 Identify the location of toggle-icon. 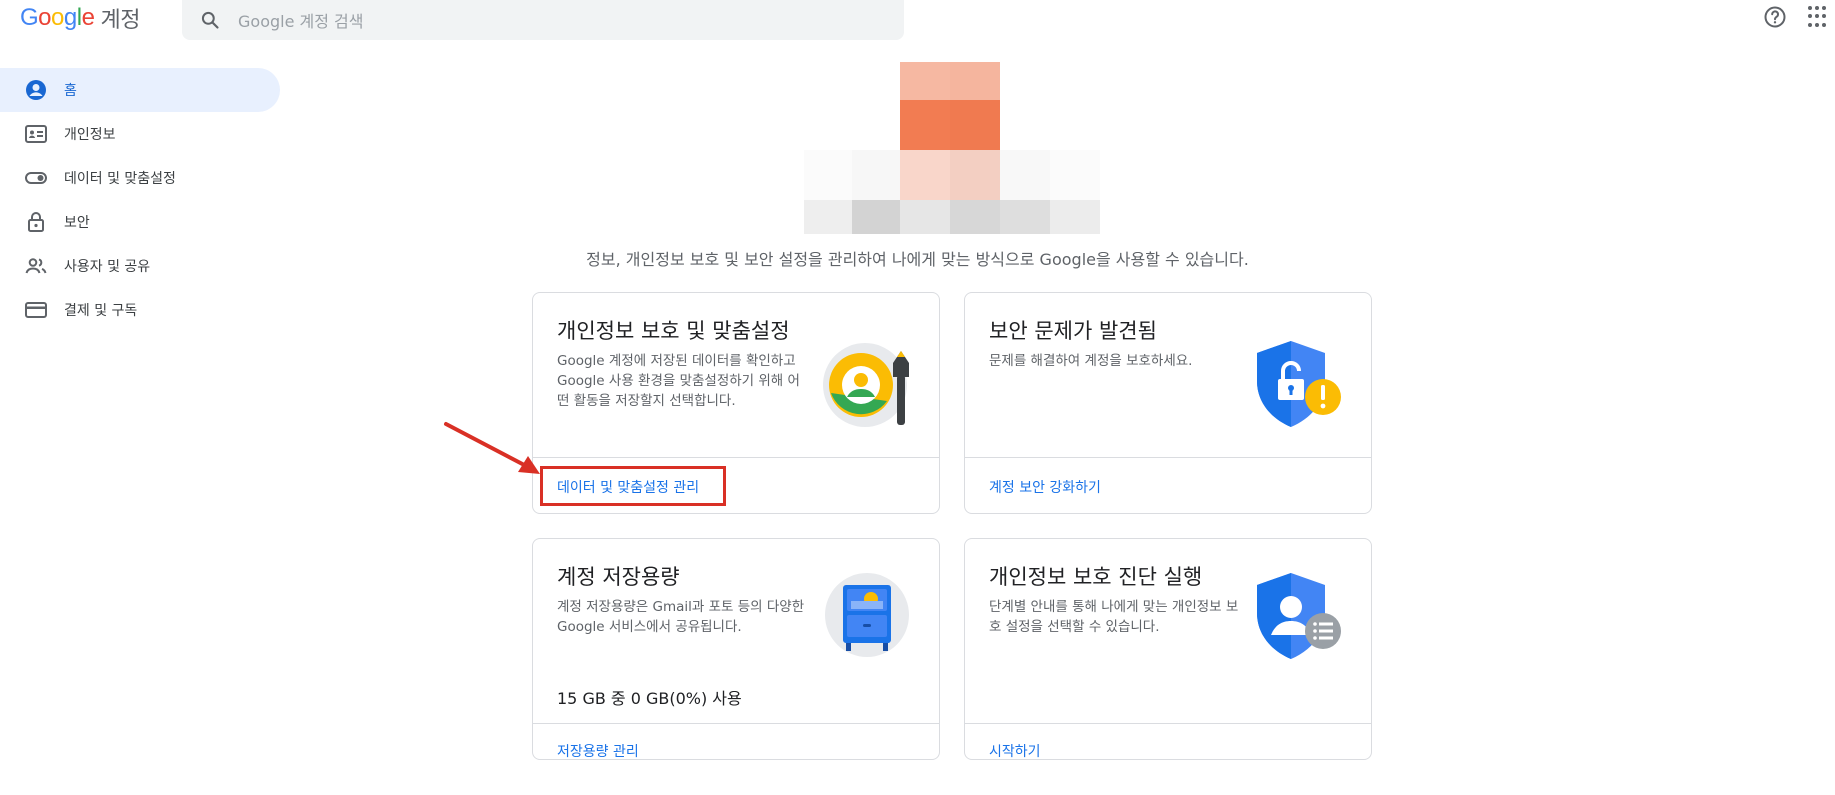
(36, 178).